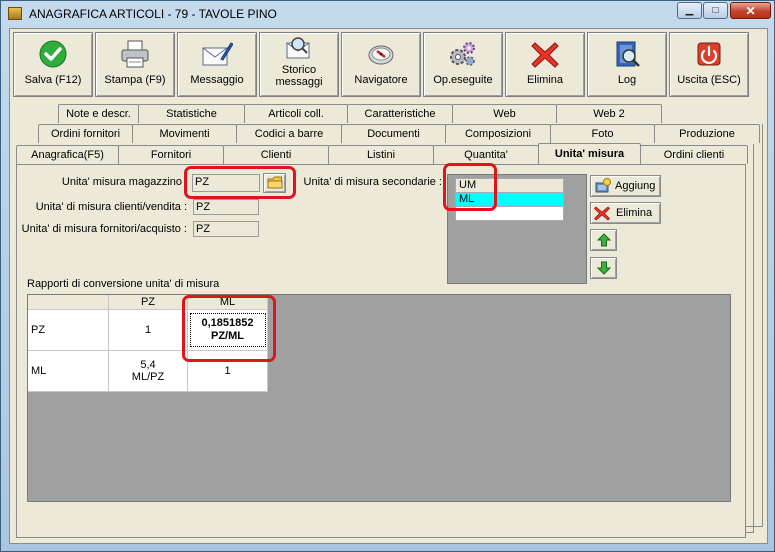 This screenshot has height=552, width=775. I want to click on arrow-up-icon, so click(603, 240).